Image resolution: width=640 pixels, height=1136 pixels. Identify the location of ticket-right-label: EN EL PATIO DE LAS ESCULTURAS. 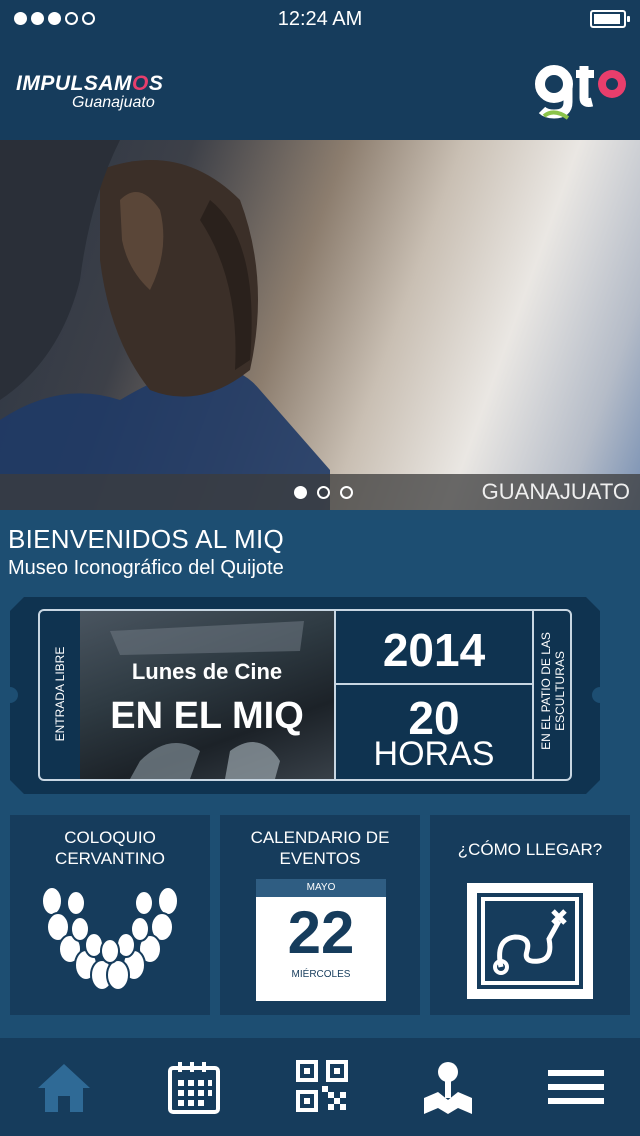
(553, 691).